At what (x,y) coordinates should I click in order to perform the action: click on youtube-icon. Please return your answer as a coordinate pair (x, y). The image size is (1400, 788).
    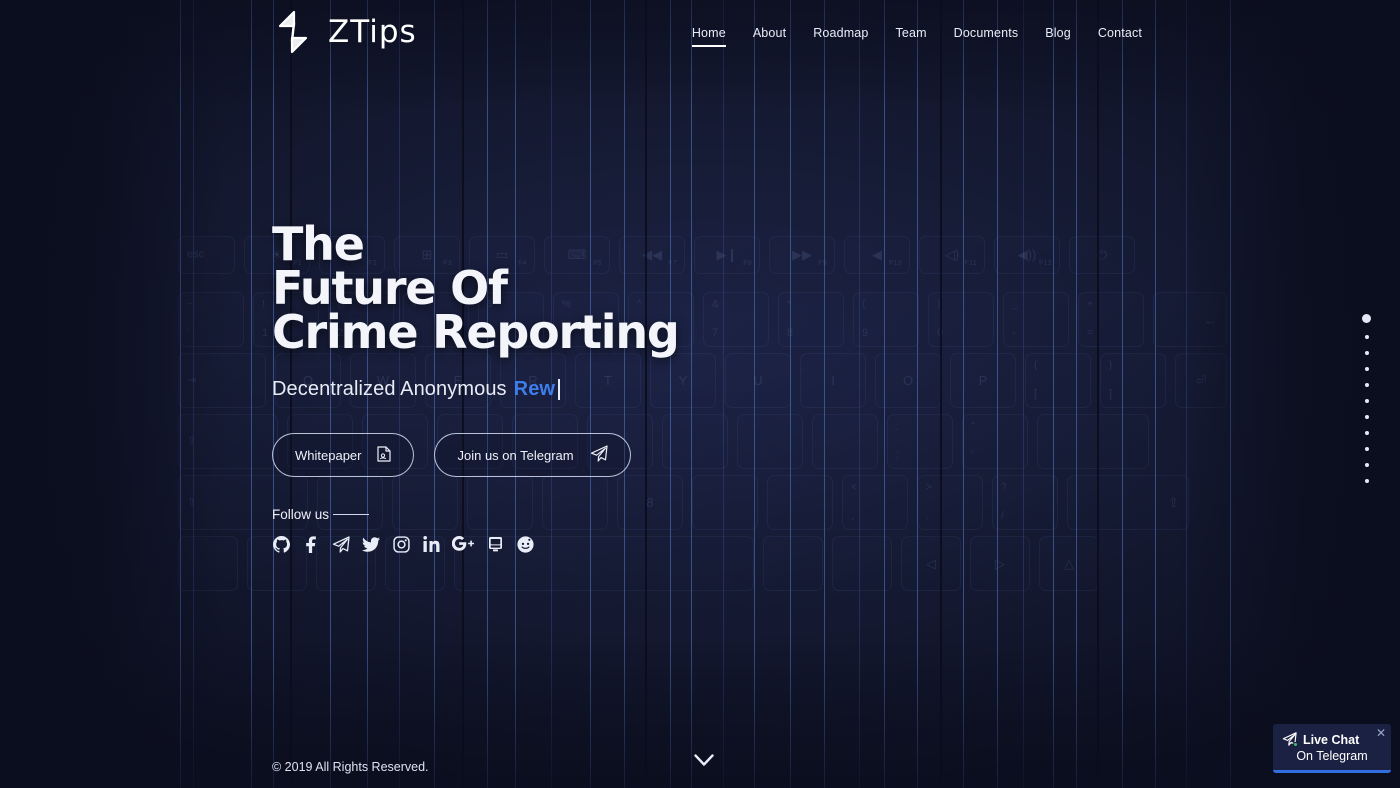
    Looking at the image, I should click on (495, 544).